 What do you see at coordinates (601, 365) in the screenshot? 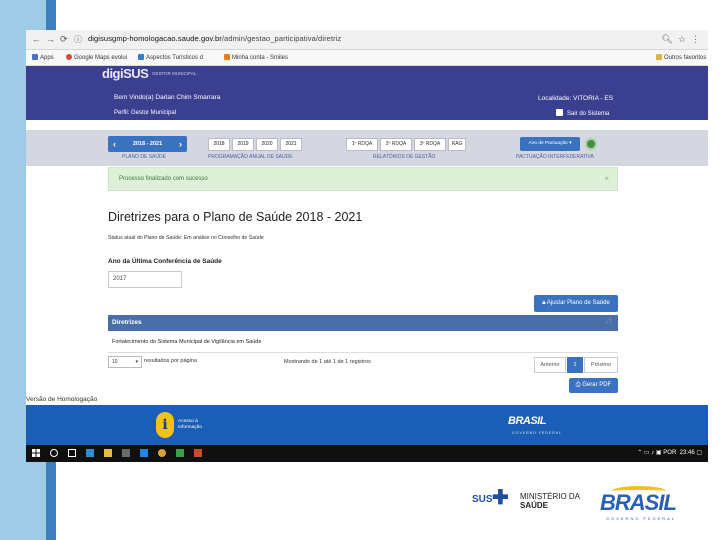
I see `next-page-button: Próximo` at bounding box center [601, 365].